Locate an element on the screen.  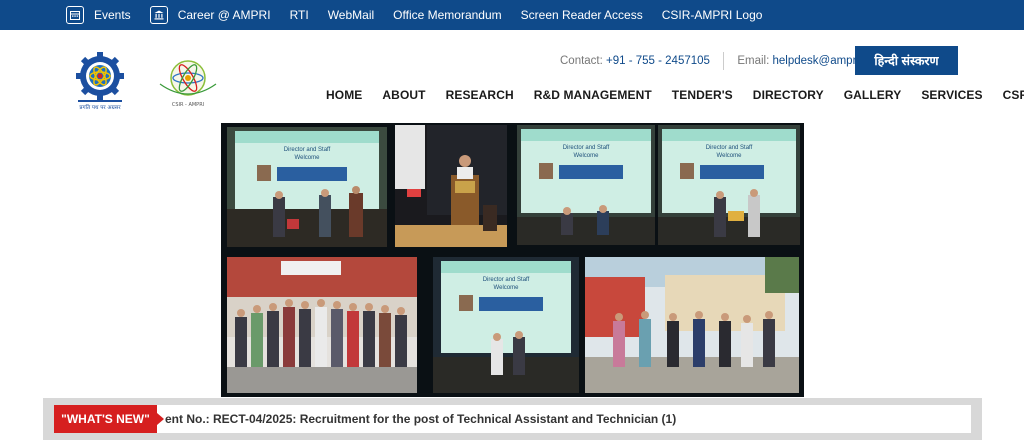
banner-photo-welcome-4: Director and Staff Welcome is located at coordinates (506, 325).